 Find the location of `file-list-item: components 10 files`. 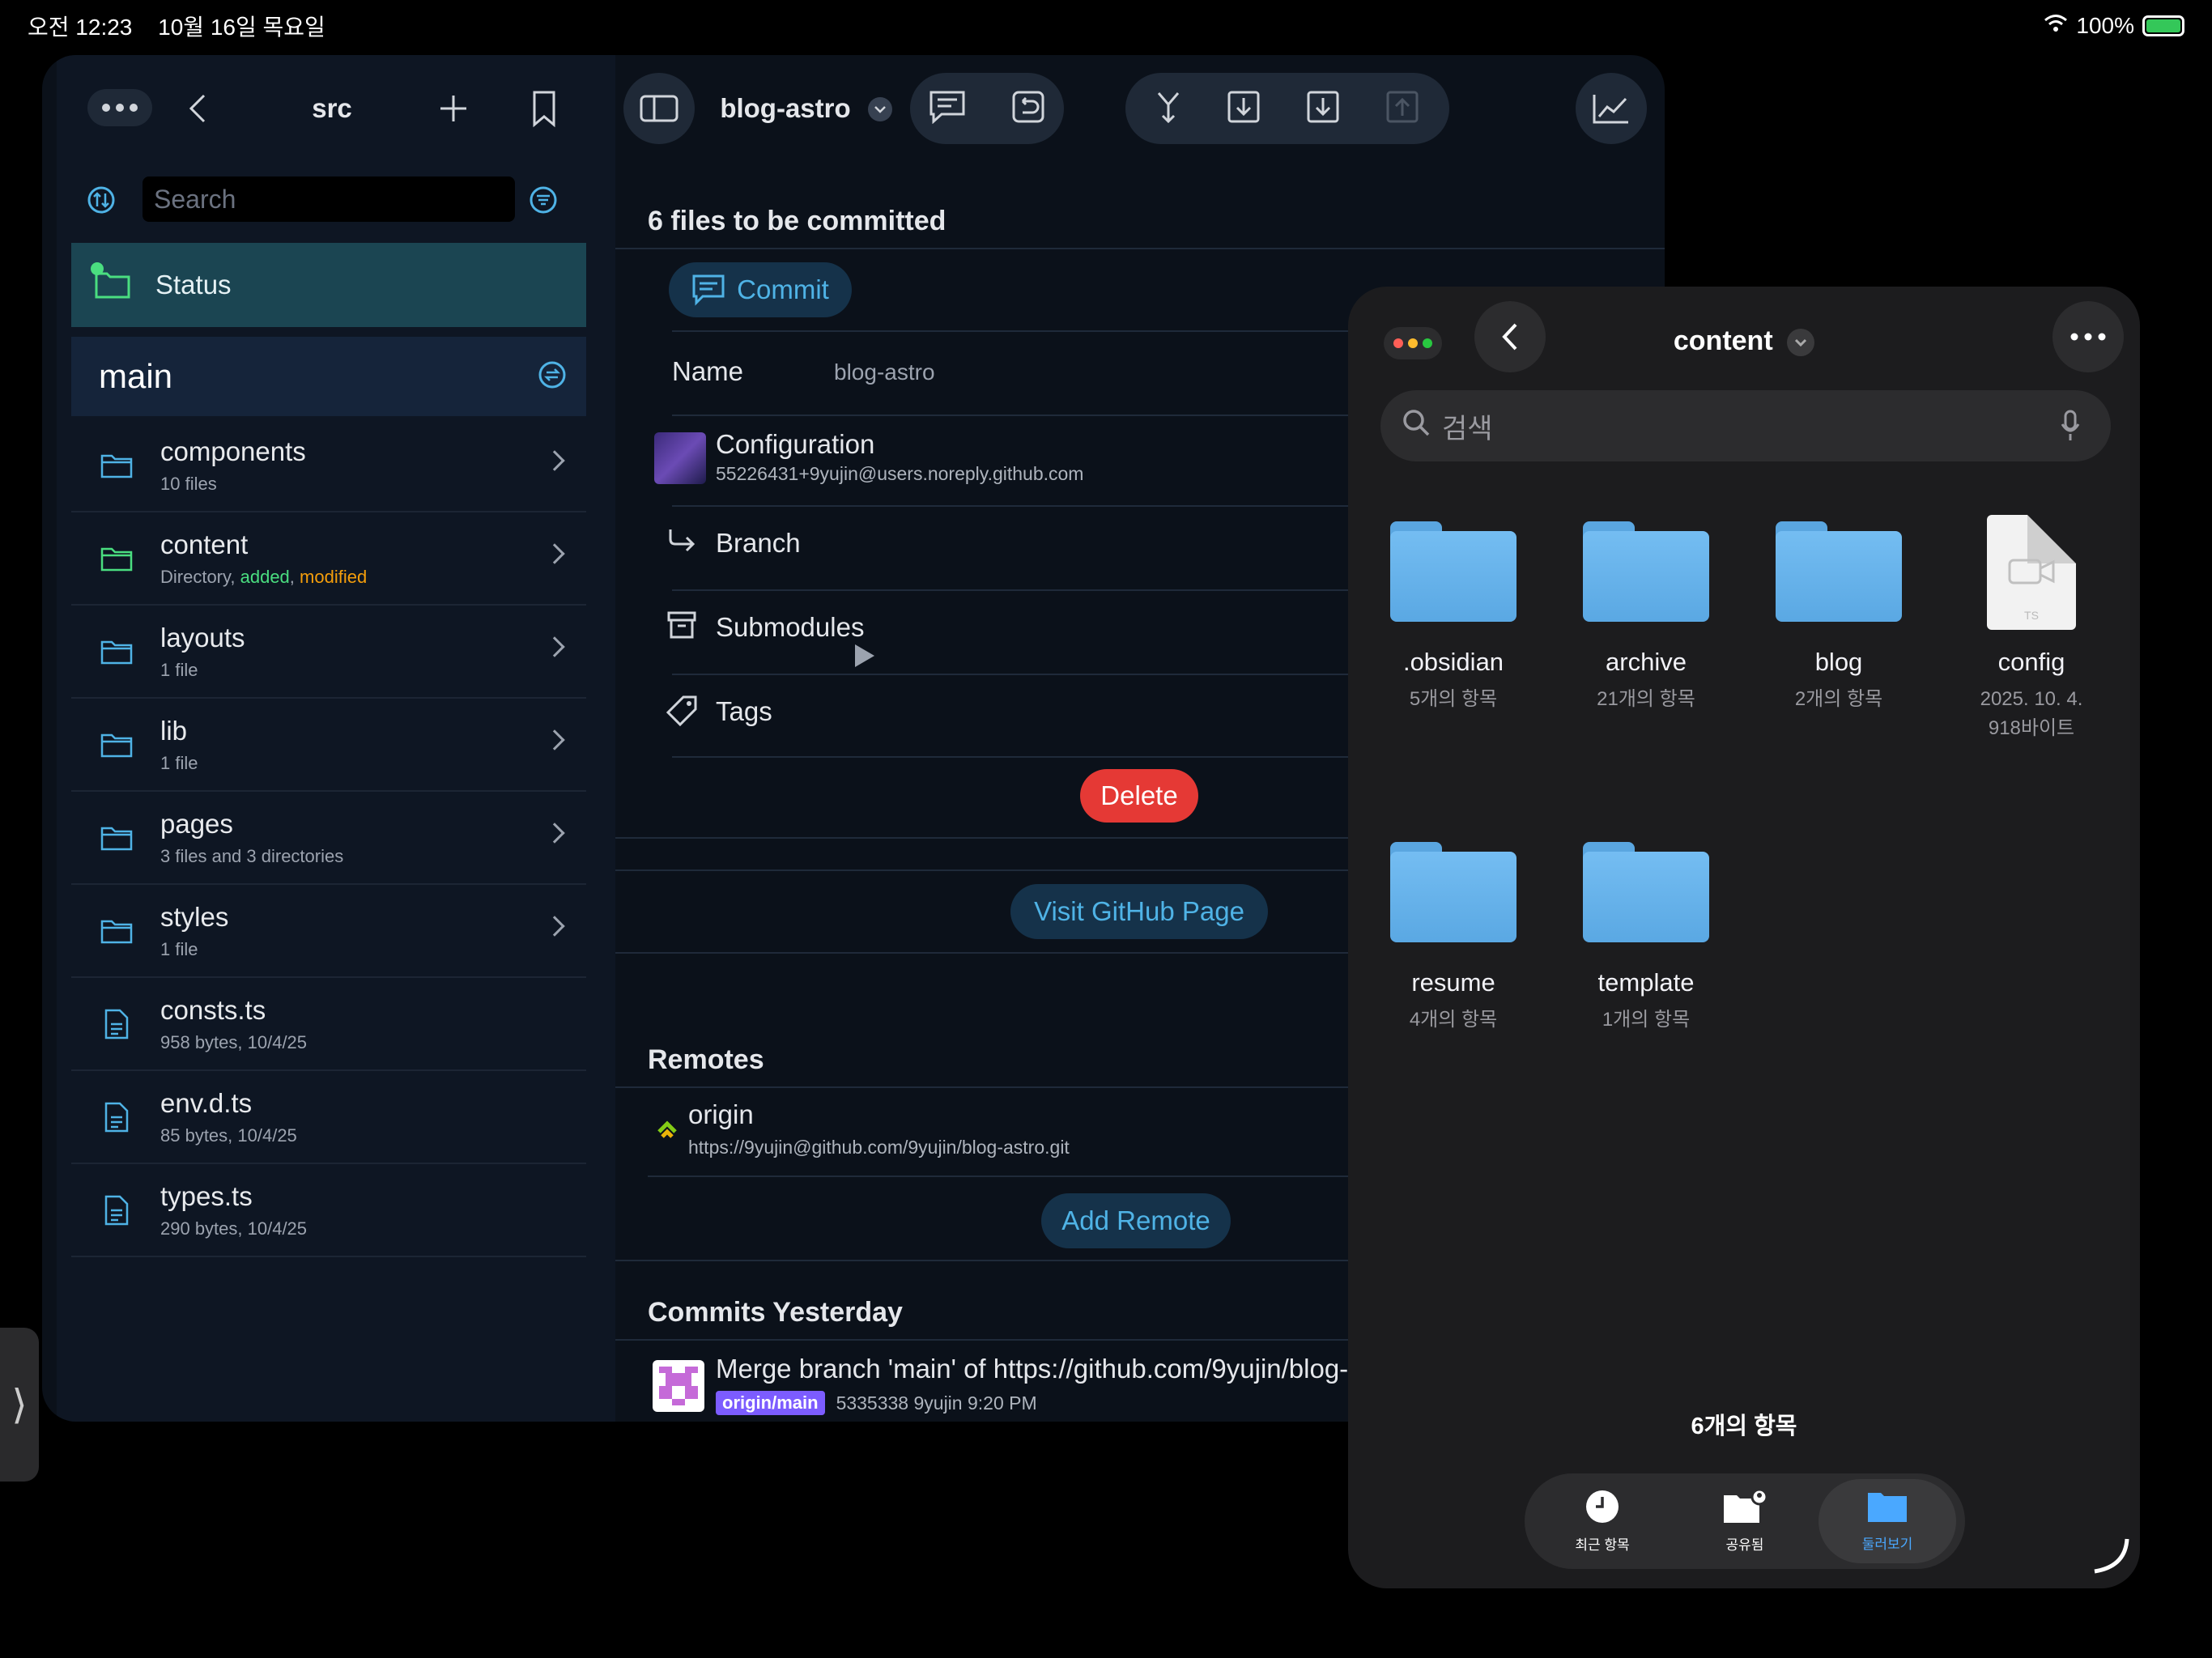

file-list-item: components 10 files is located at coordinates (328, 465).